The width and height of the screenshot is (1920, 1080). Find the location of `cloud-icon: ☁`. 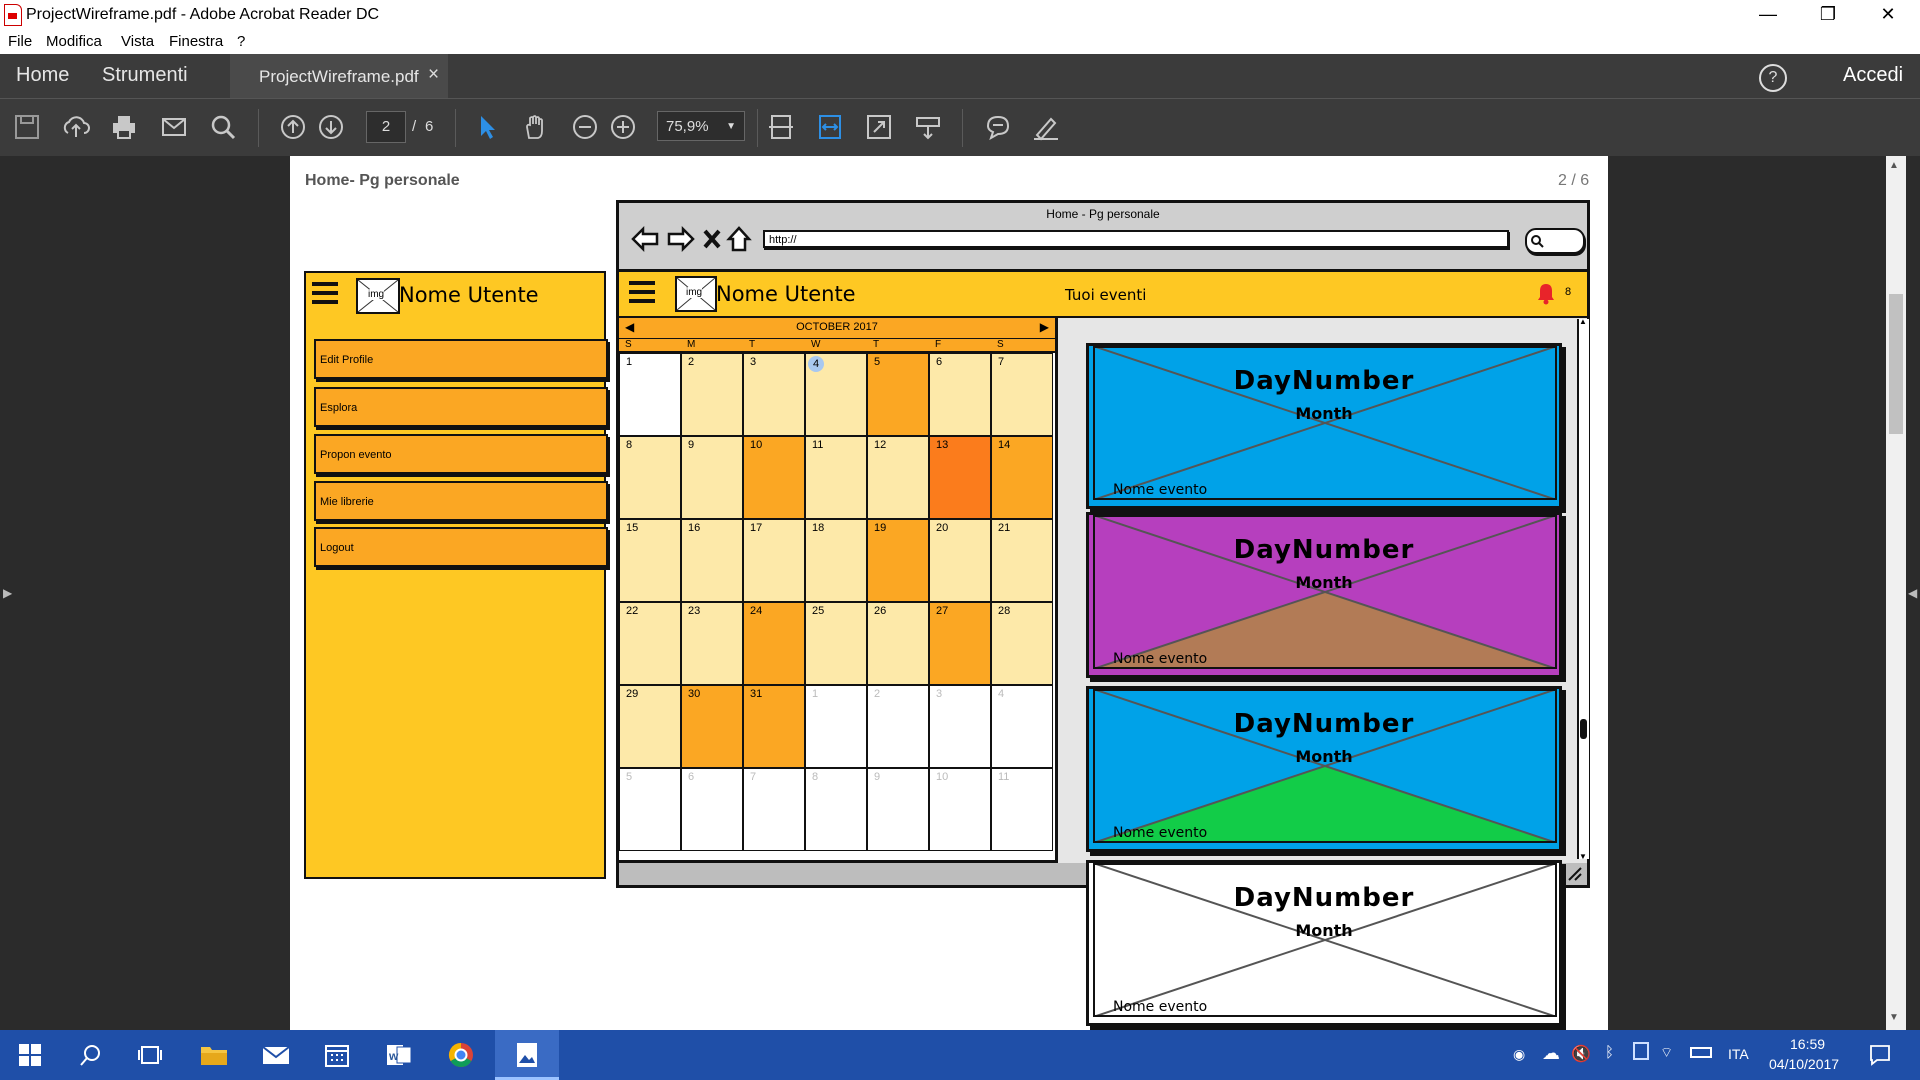

cloud-icon: ☁ is located at coordinates (1551, 1053).